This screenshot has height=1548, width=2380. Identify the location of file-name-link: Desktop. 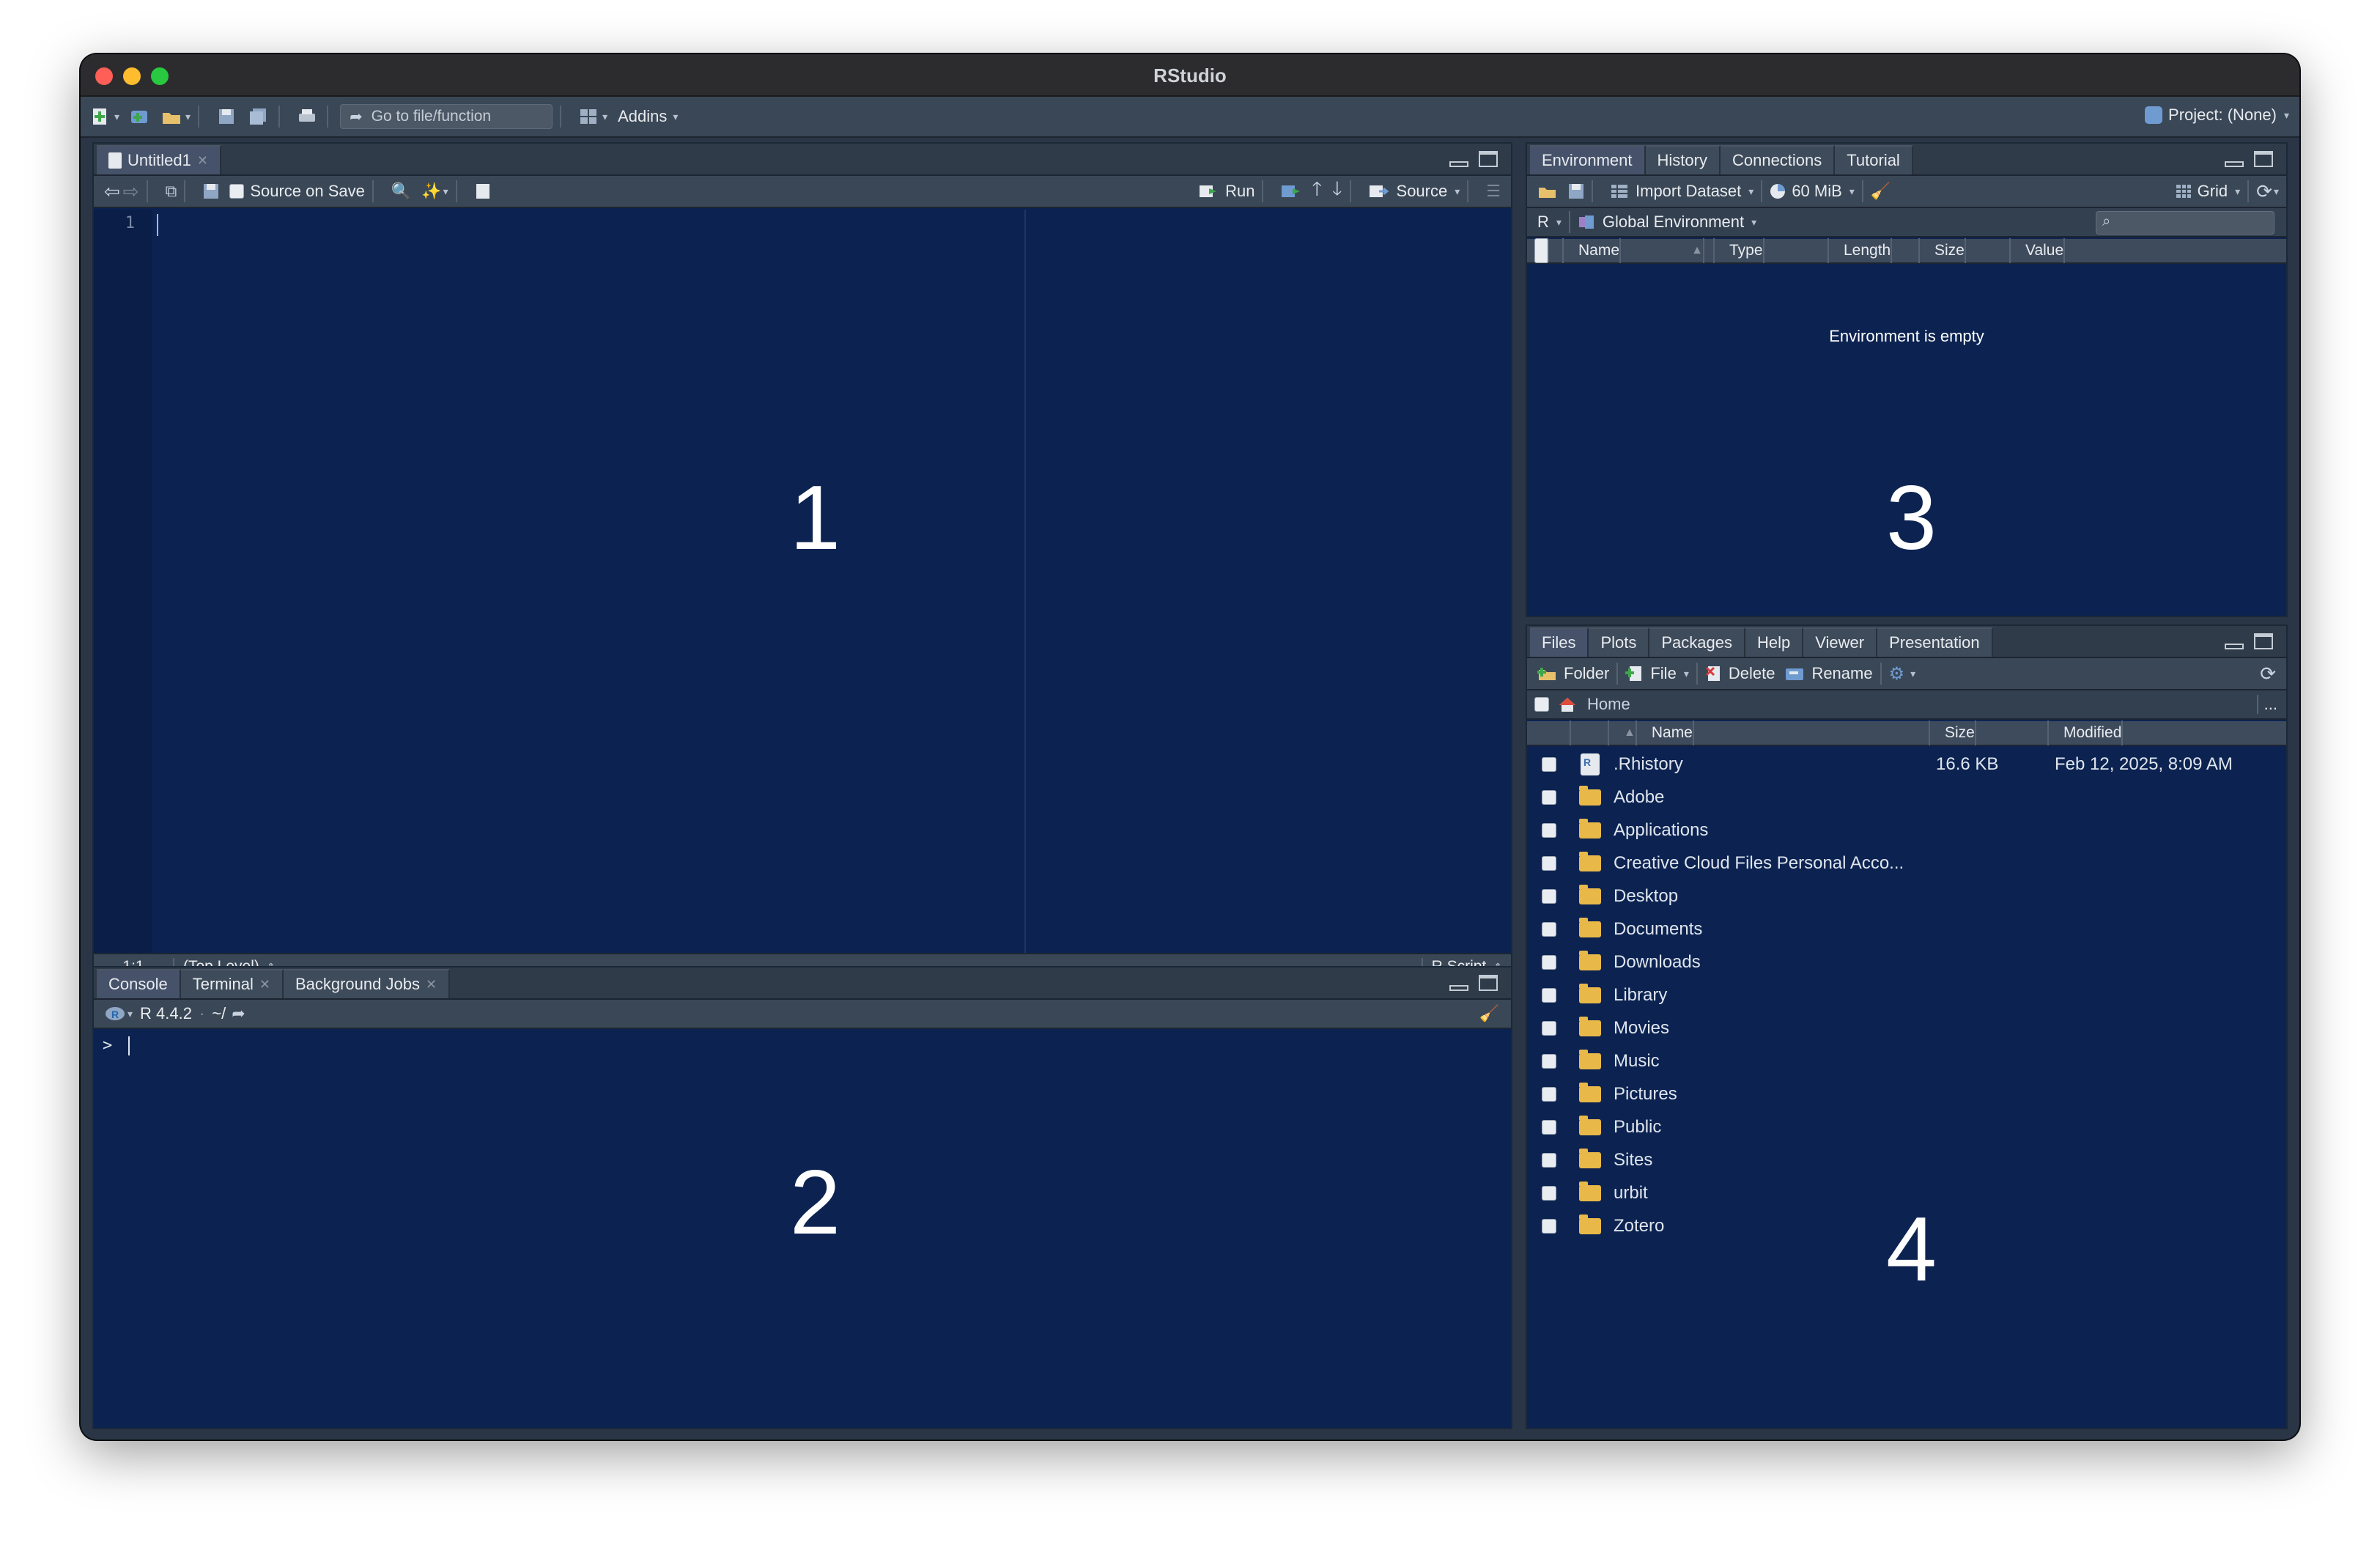
(1769, 896).